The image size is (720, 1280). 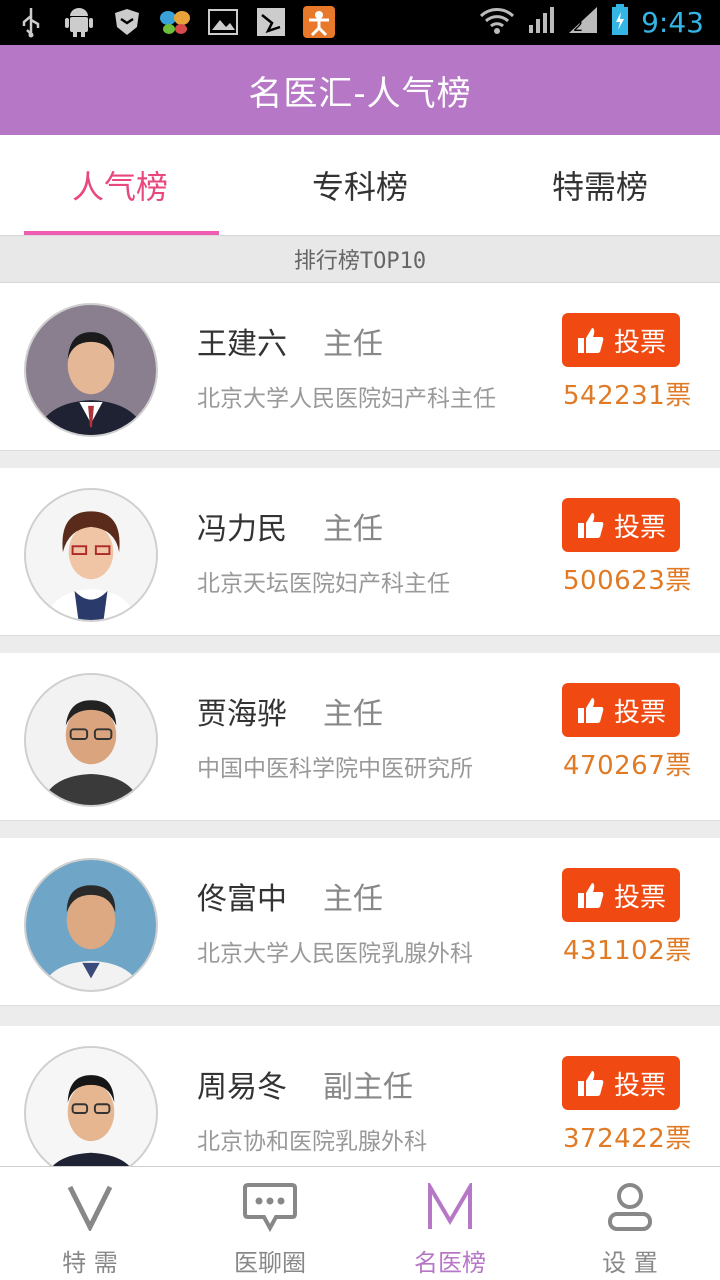 What do you see at coordinates (360, 22) in the screenshot?
I see `status-bar: 2 9:43` at bounding box center [360, 22].